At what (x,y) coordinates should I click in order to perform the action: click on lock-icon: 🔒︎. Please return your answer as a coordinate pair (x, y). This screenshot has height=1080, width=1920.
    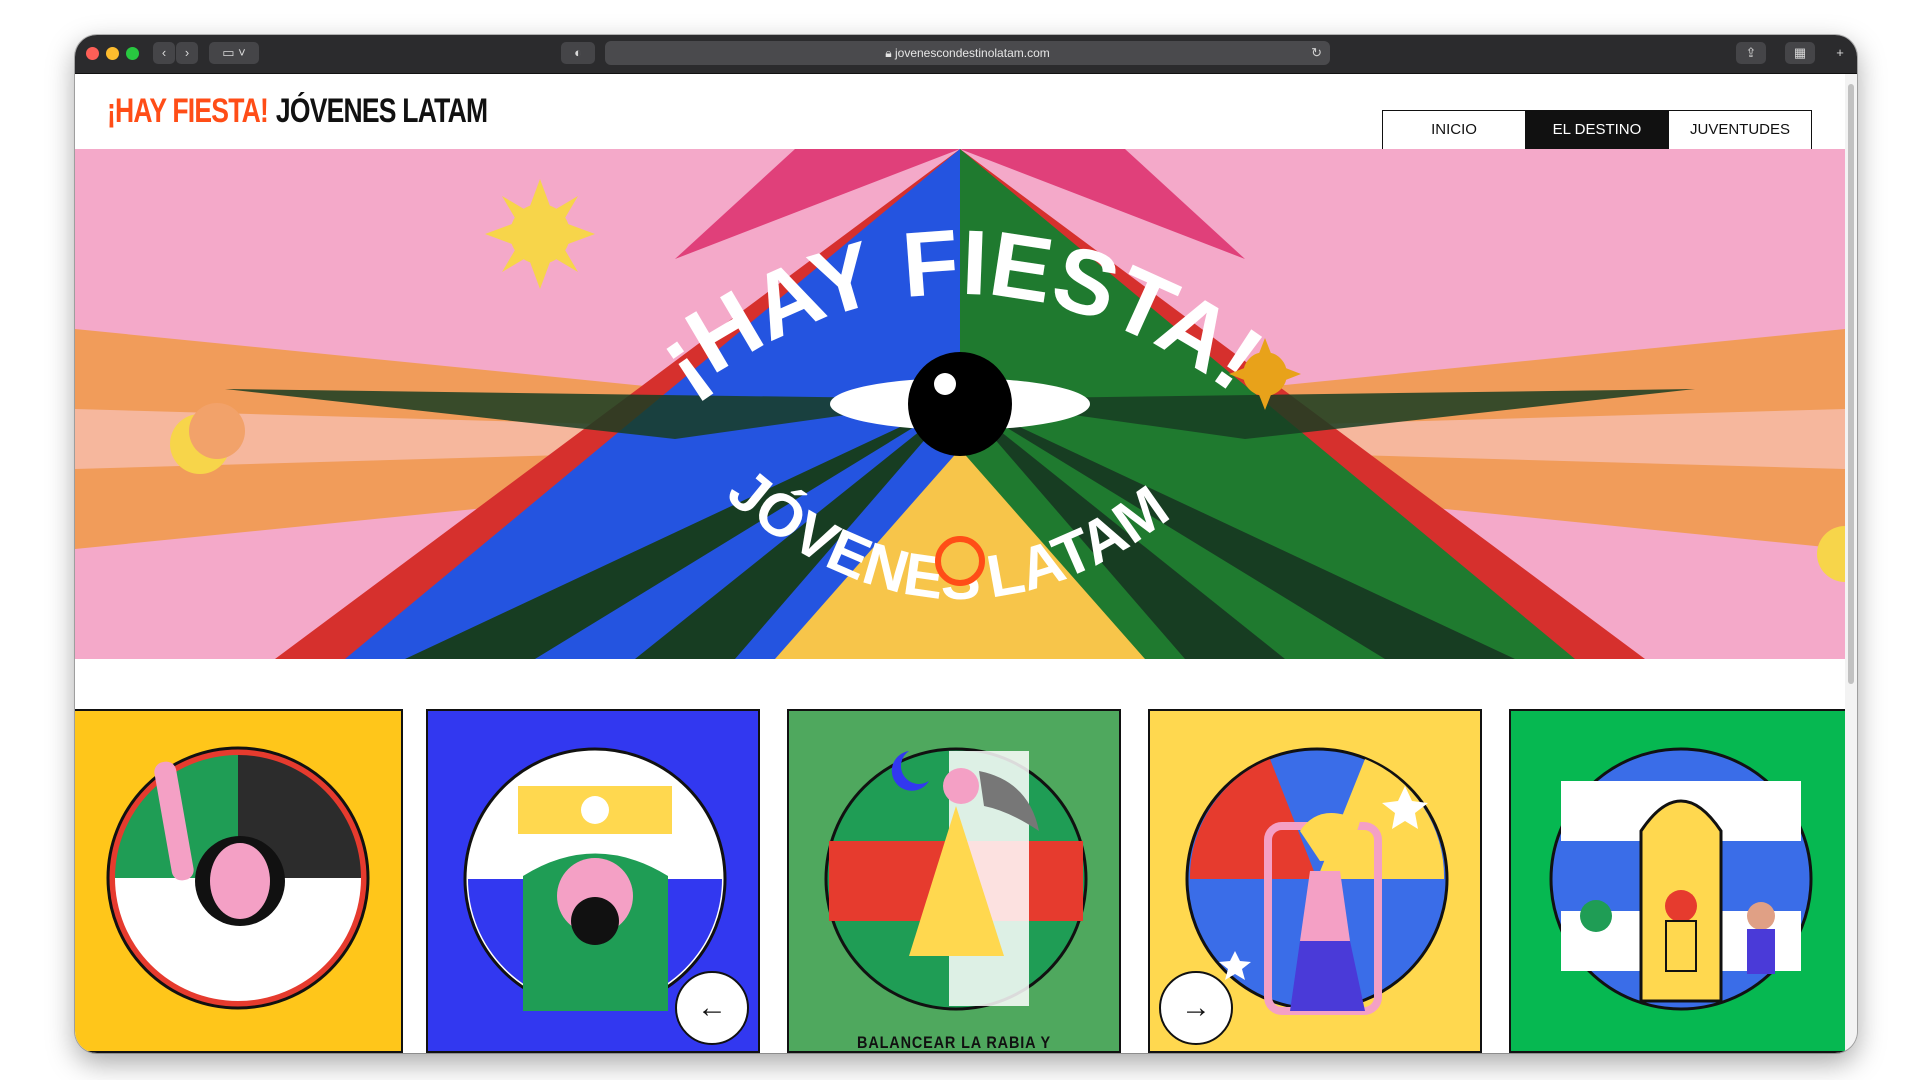
    Looking at the image, I should click on (888, 53).